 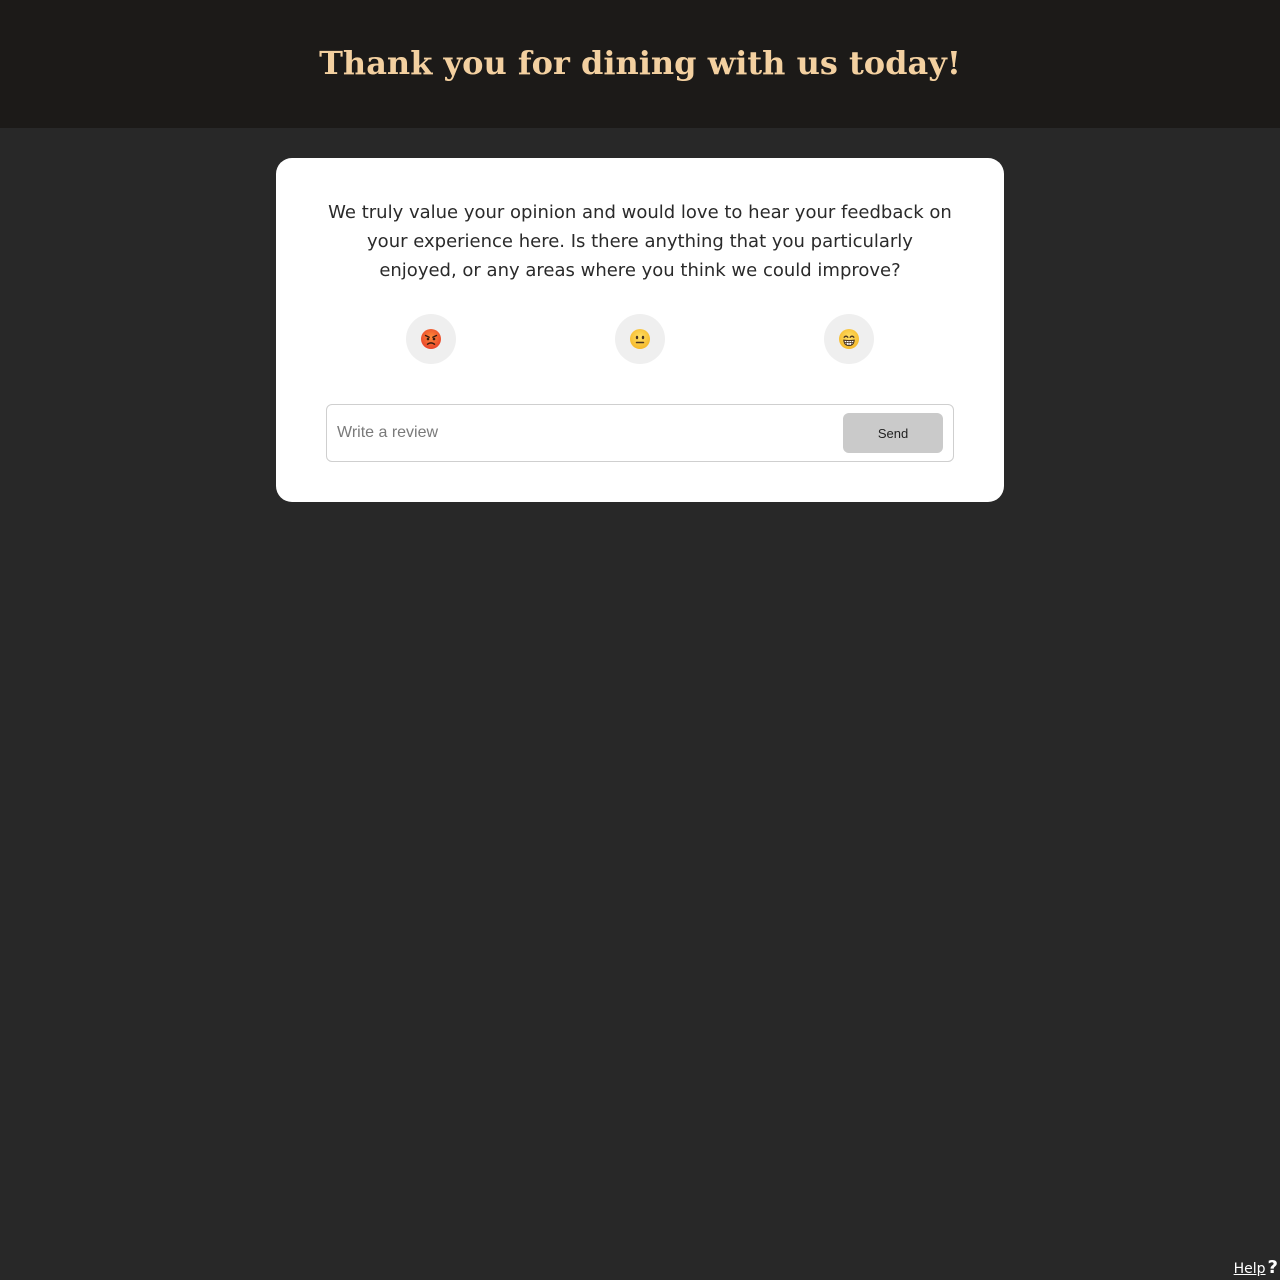 I want to click on send-button: Send, so click(x=893, y=433).